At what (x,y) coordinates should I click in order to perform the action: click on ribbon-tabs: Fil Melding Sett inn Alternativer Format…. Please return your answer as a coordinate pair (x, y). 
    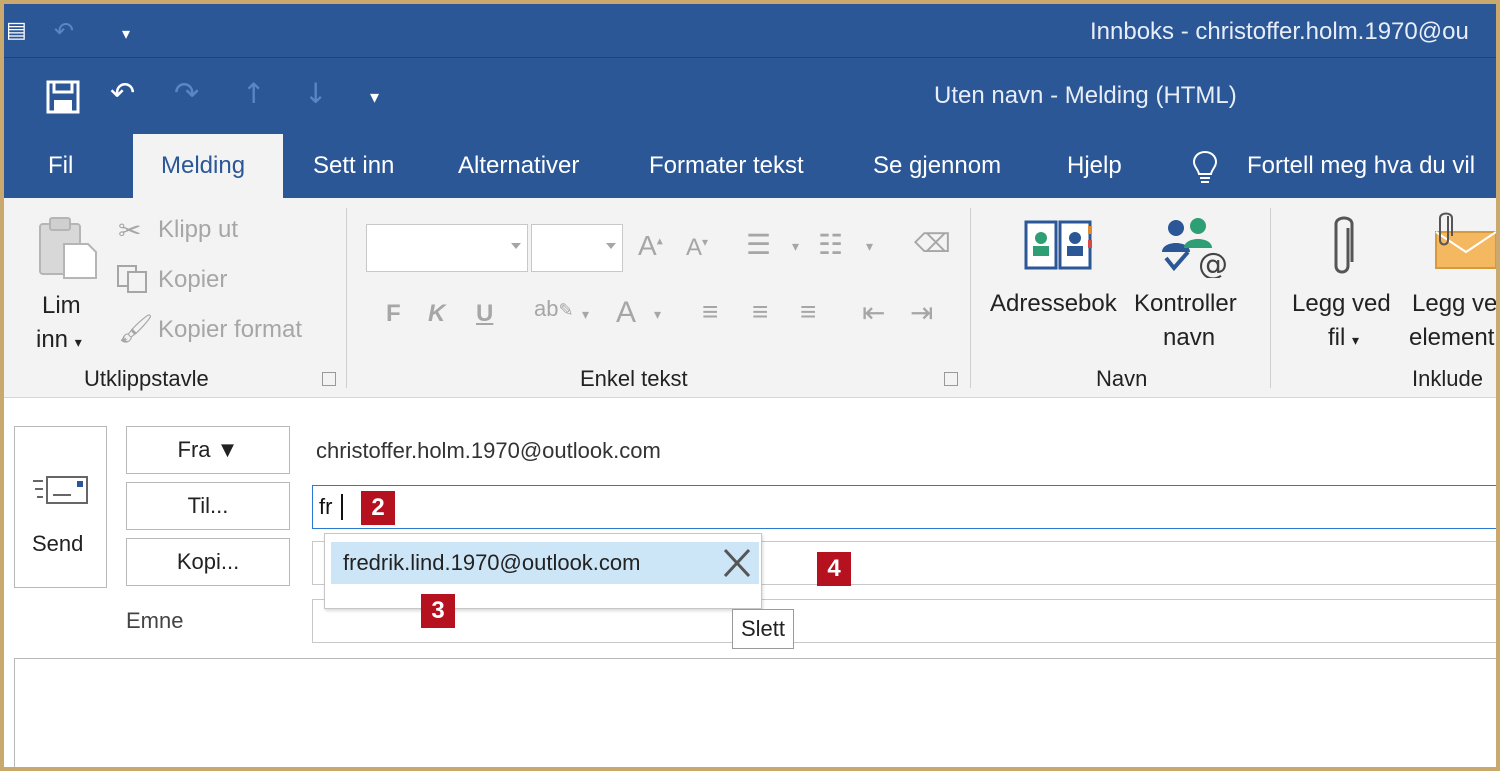
    Looking at the image, I should click on (750, 166).